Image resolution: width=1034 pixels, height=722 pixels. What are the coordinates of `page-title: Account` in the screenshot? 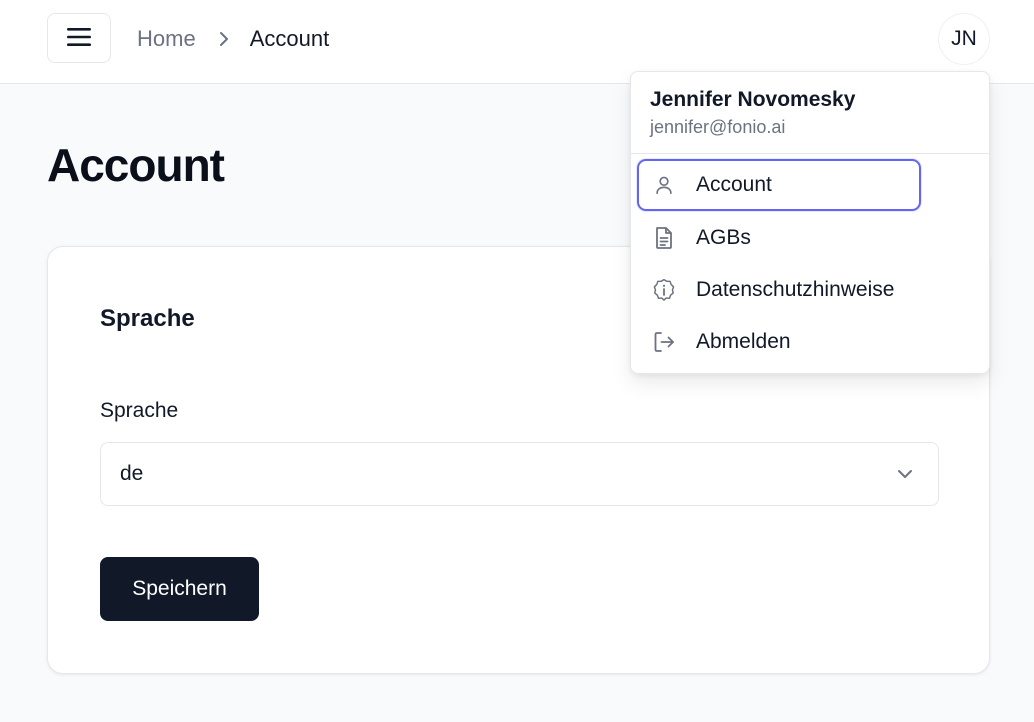 It's located at (136, 165).